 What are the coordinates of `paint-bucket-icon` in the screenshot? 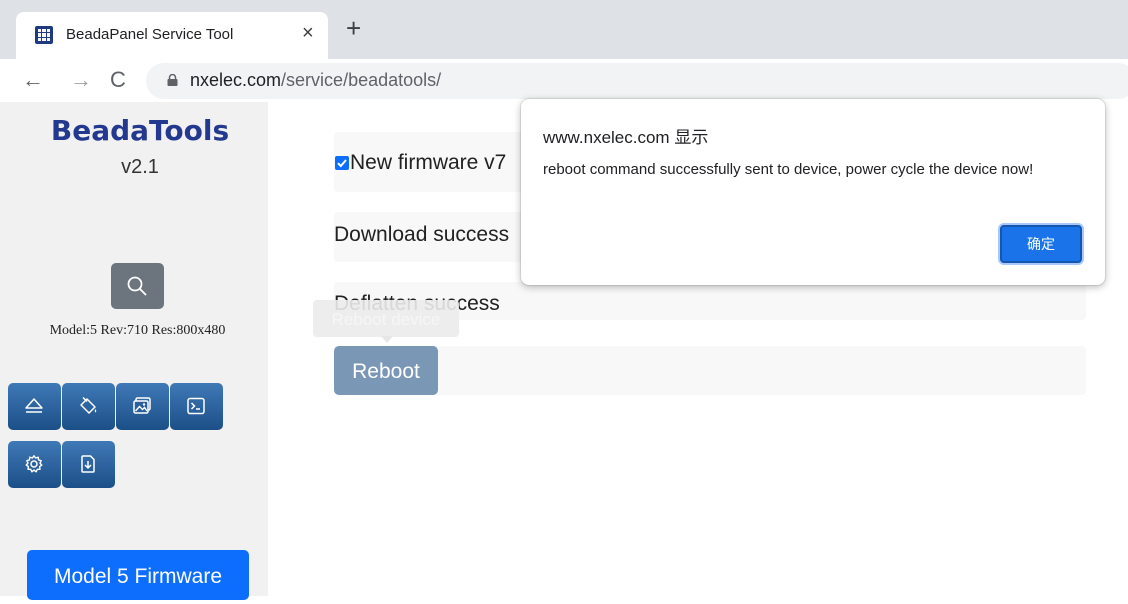 It's located at (88, 405).